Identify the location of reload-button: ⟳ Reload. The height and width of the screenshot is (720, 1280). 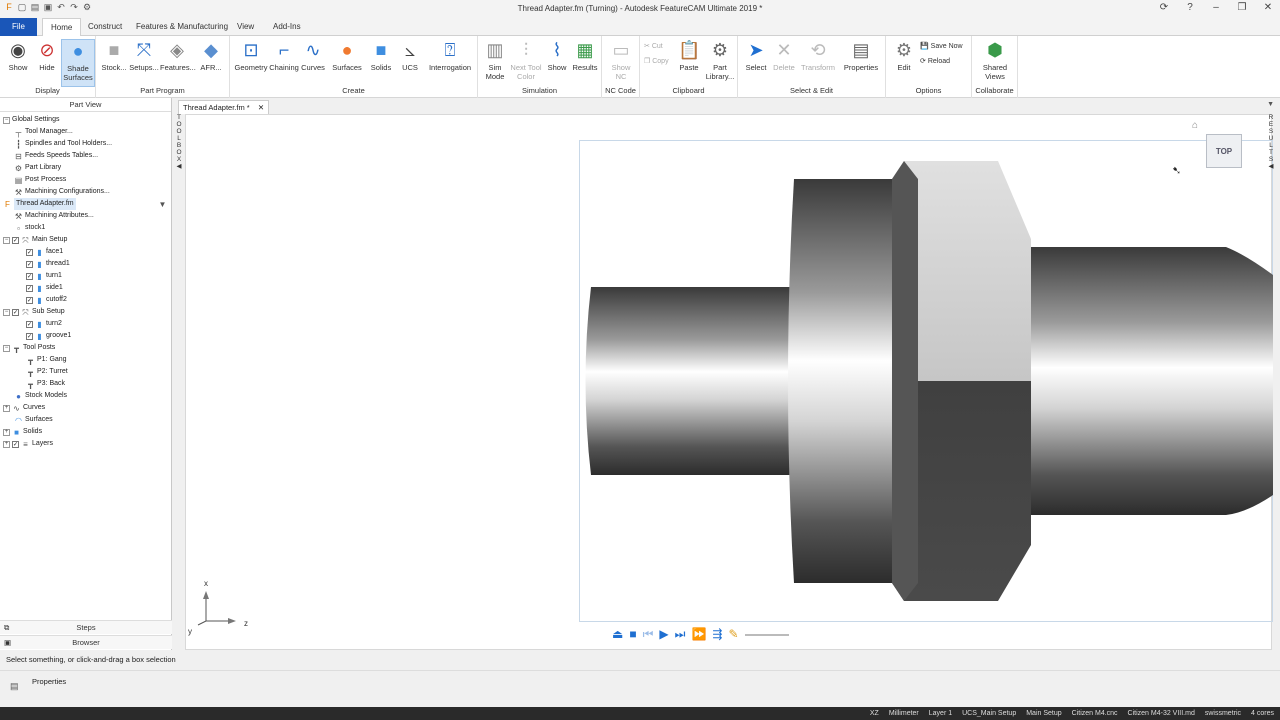
(935, 61).